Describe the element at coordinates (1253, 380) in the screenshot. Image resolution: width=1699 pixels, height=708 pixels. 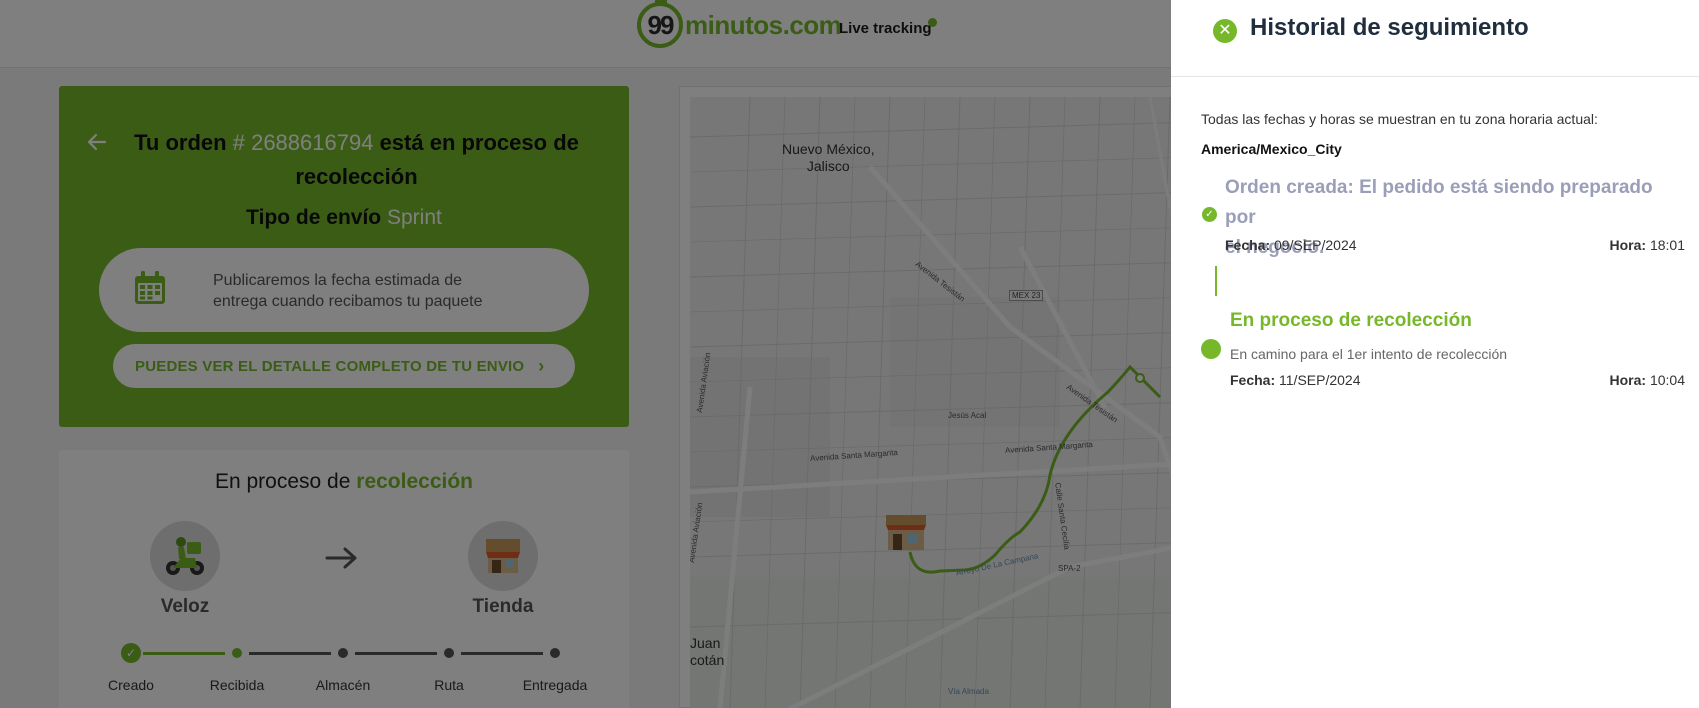
I see `event-2-date-label: Fecha:` at that location.